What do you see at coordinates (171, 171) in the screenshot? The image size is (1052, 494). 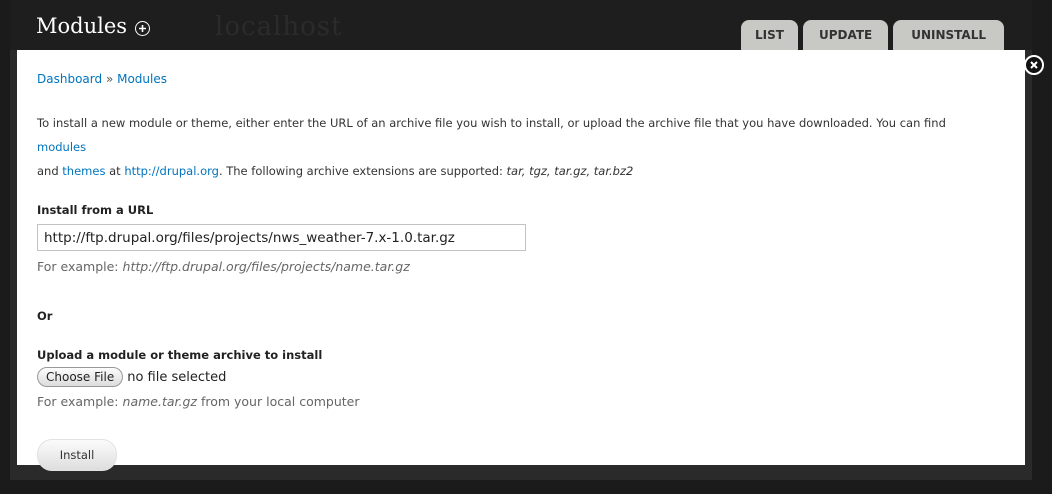 I see `drupal-link: http://drupal.org` at bounding box center [171, 171].